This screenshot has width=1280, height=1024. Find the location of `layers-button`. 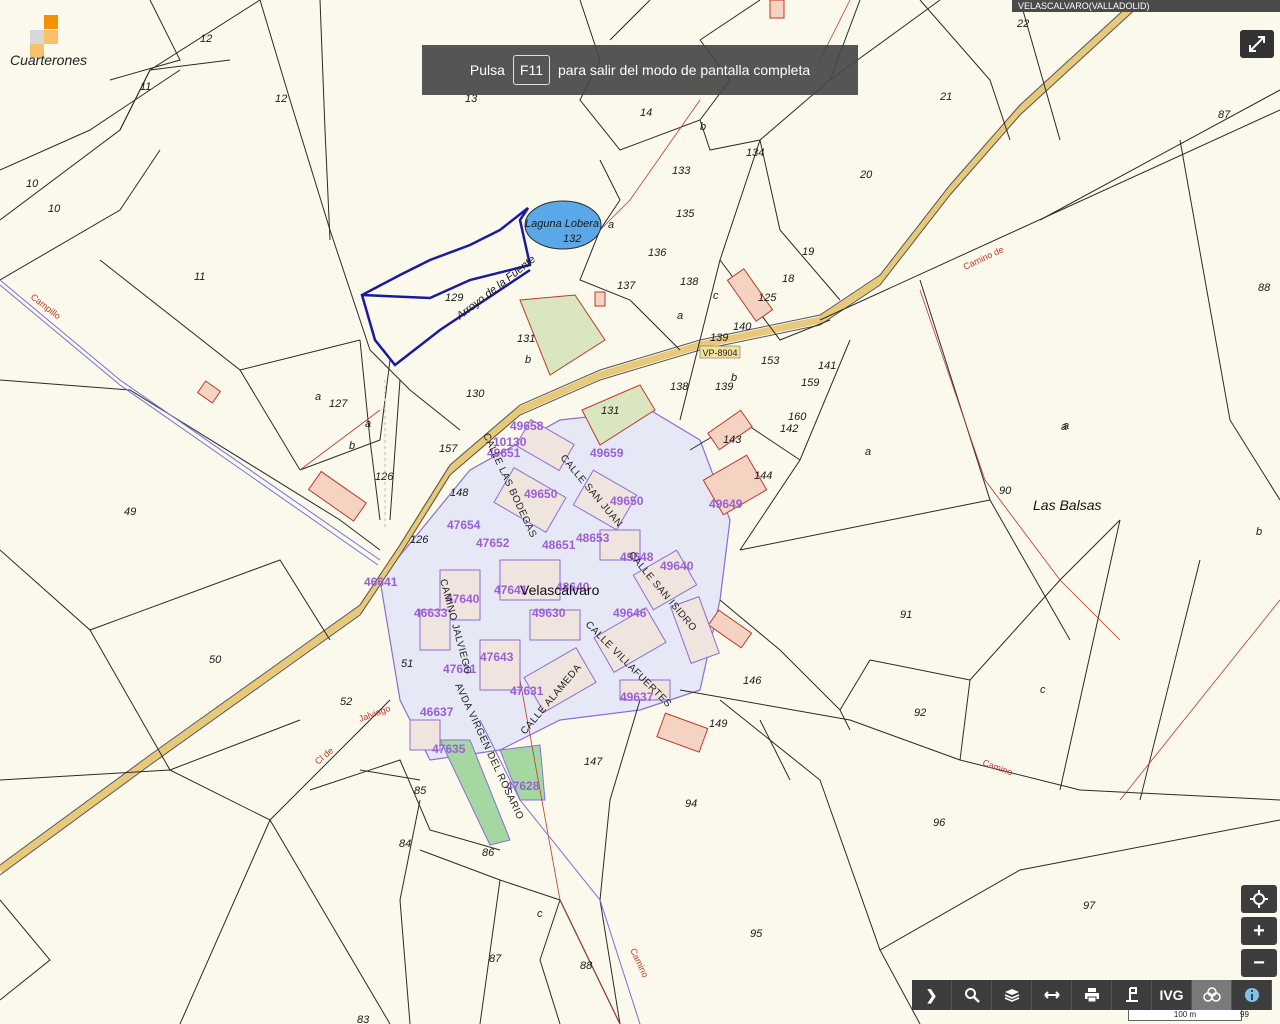

layers-button is located at coordinates (1012, 995).